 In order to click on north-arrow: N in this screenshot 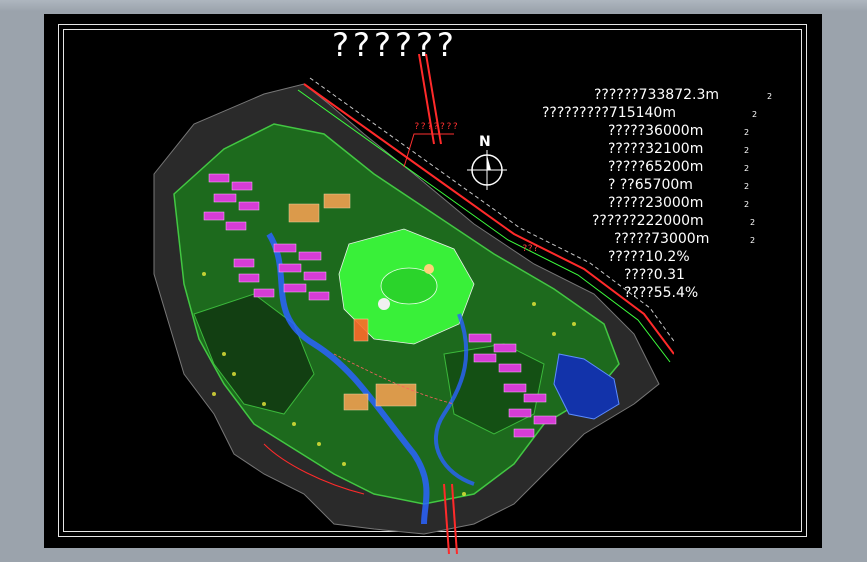, I will do `click(487, 169)`.